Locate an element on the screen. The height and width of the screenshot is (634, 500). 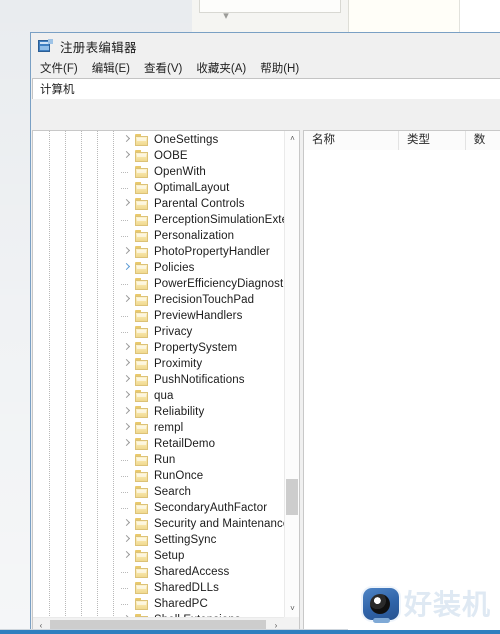
scroll-up-button: ˄ is located at coordinates (292, 139).